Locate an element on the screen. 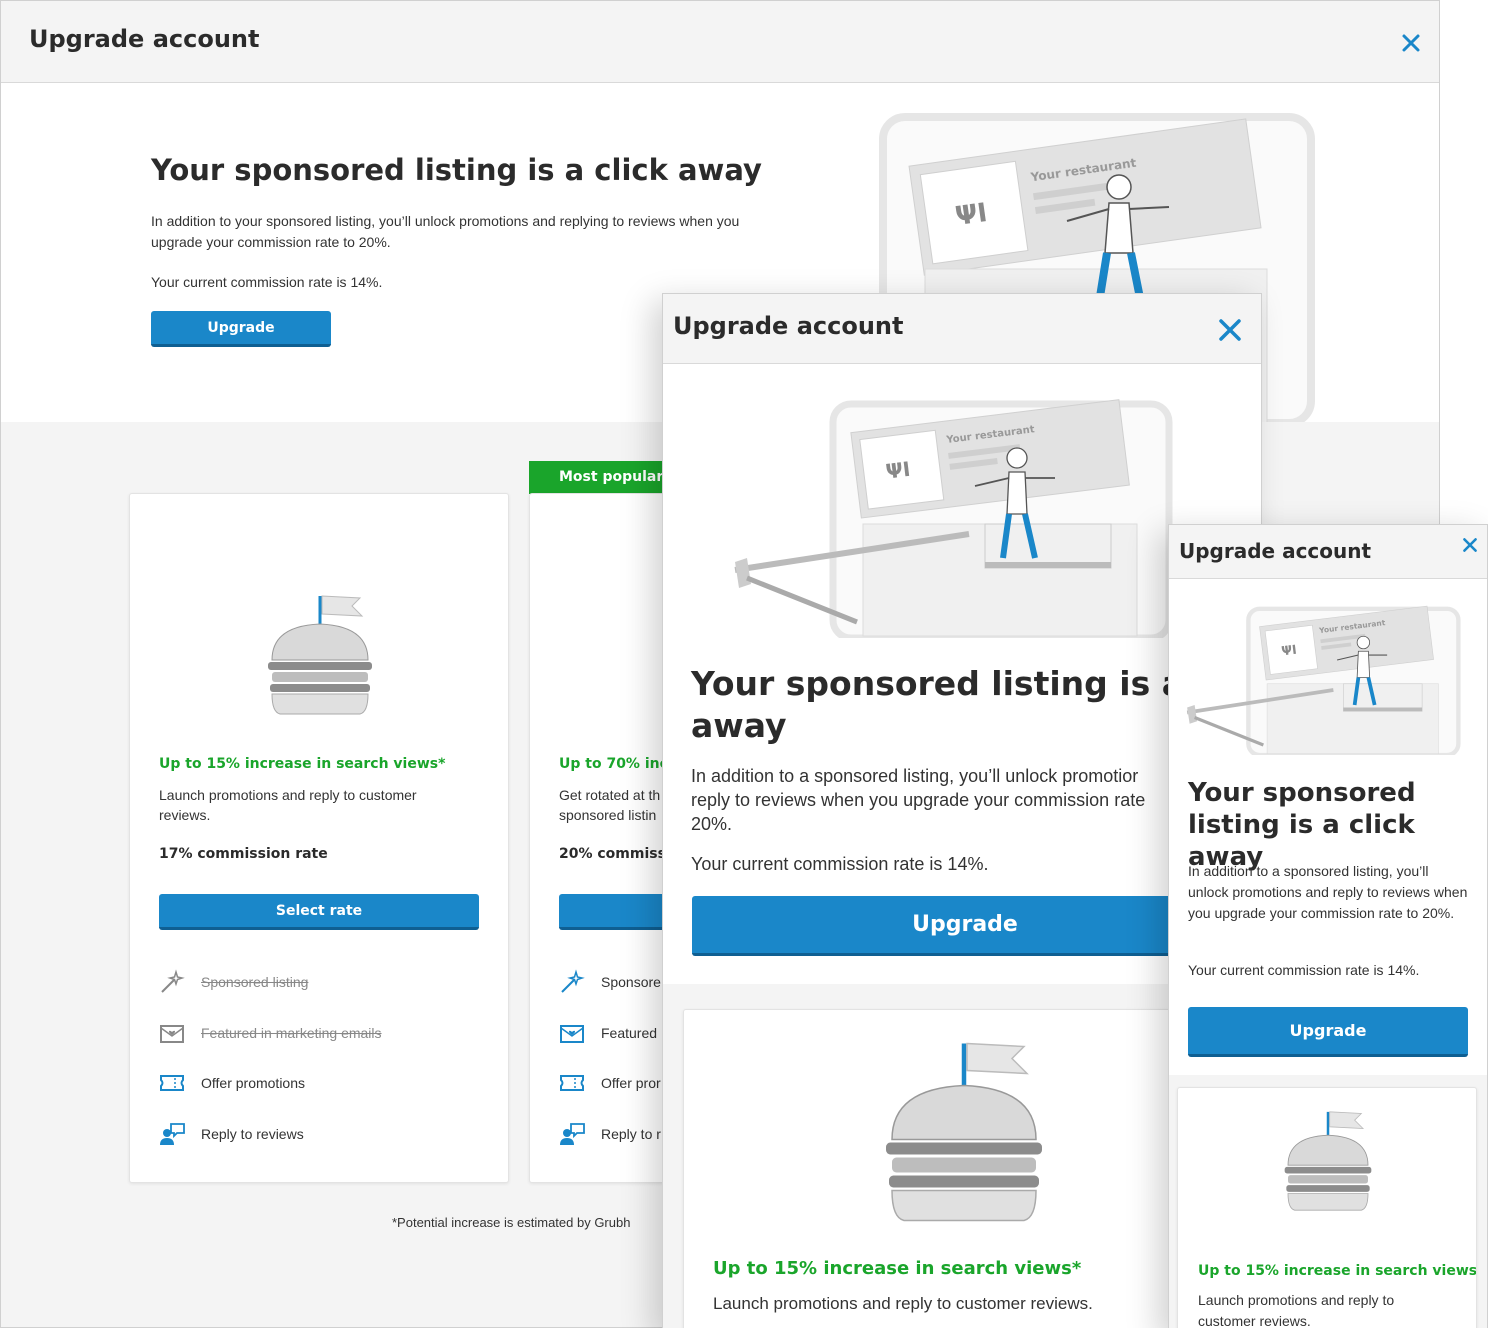  card-rate: 20% commissi is located at coordinates (615, 854).